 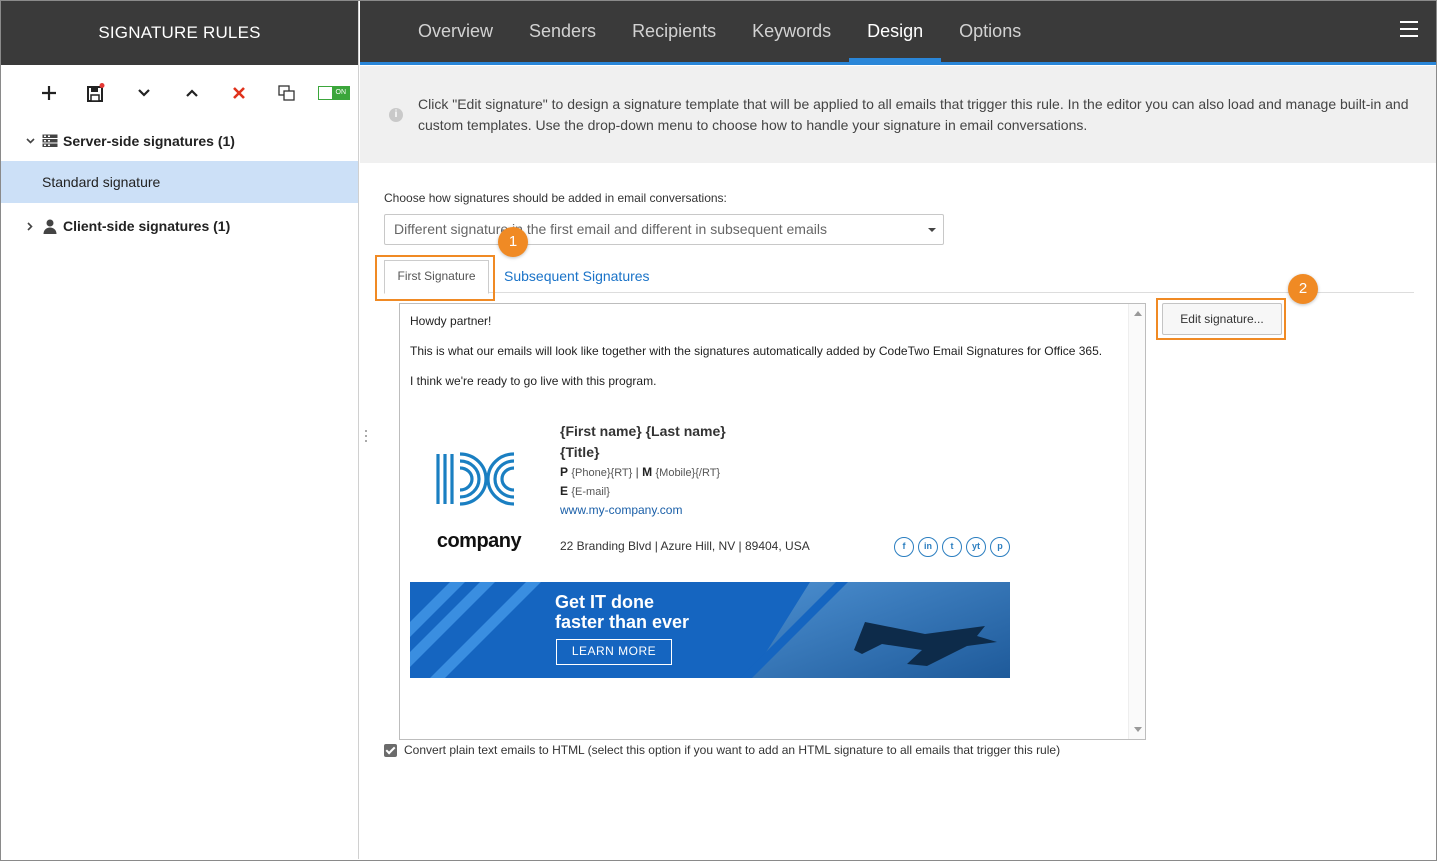 What do you see at coordinates (101, 182) in the screenshot?
I see `tree-item-label: Standard signature` at bounding box center [101, 182].